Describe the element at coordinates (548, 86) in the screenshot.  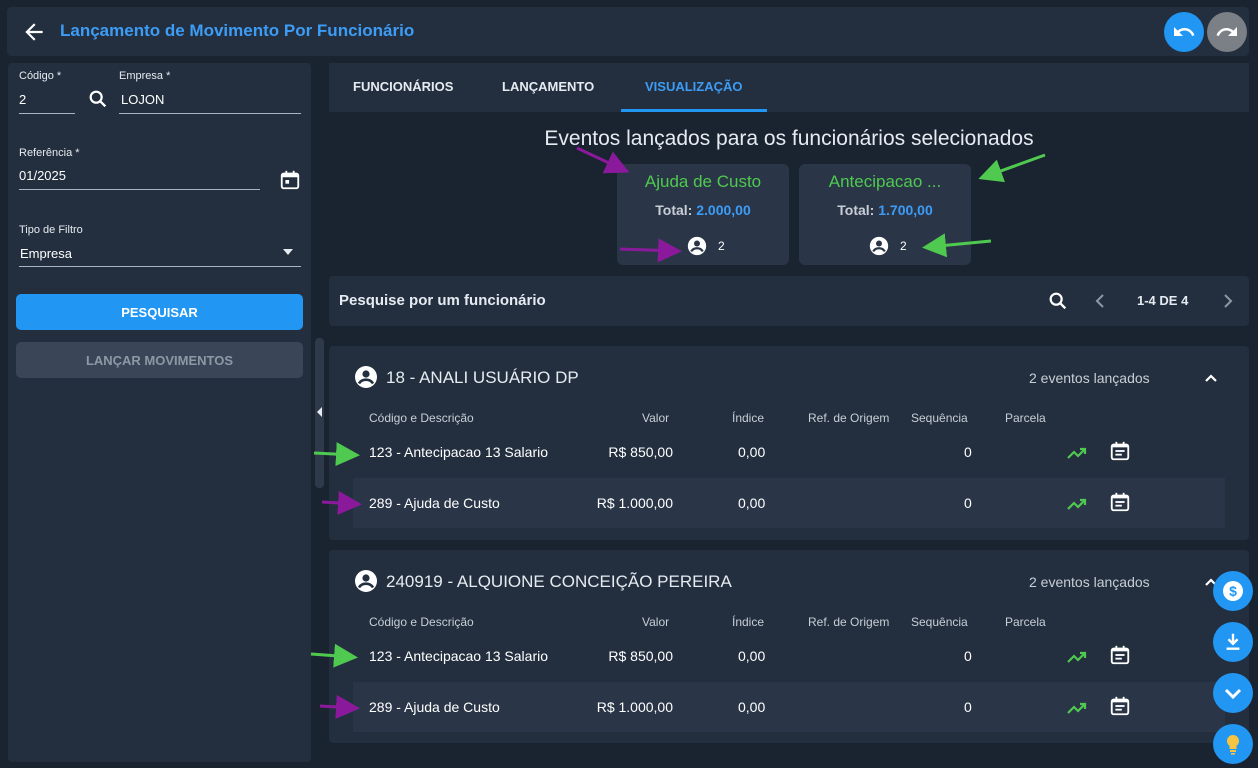
I see `tab-lancamento: LANÇAMENTO` at that location.